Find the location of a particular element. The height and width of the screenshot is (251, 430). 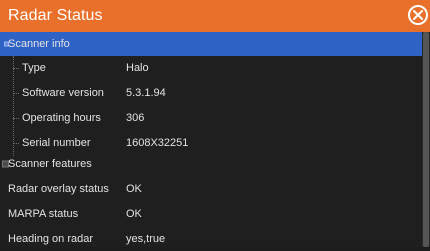

row-value: 1608X32251 is located at coordinates (157, 143).